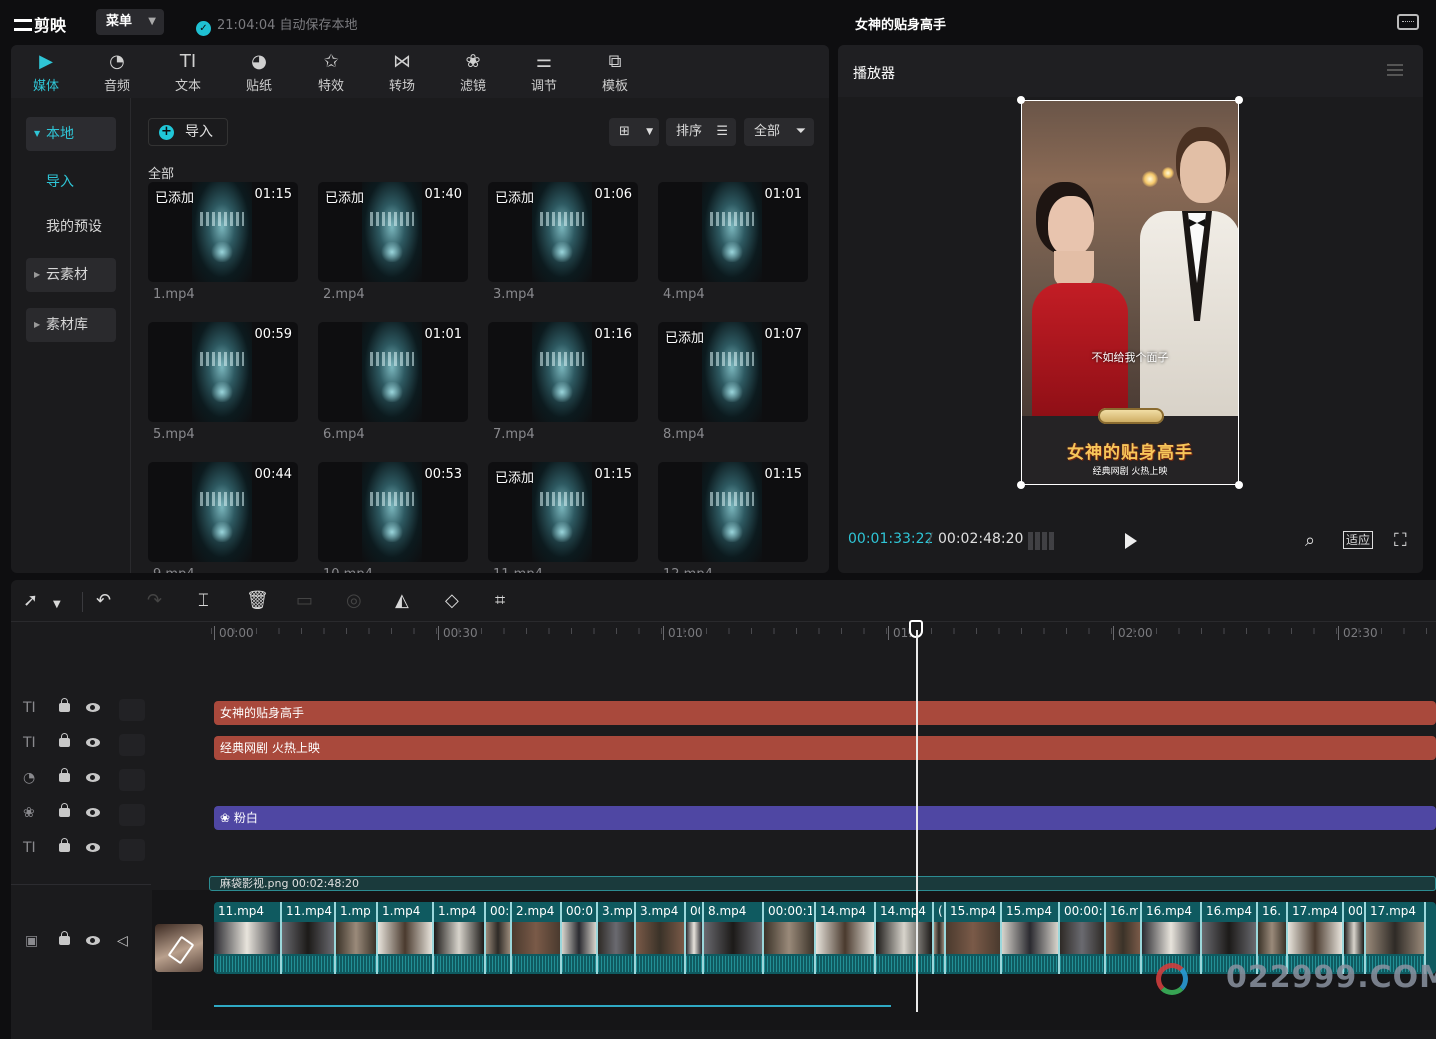 The image size is (1436, 1039). Describe the element at coordinates (393, 232) in the screenshot. I see `media-card: 已添加 01:40` at that location.